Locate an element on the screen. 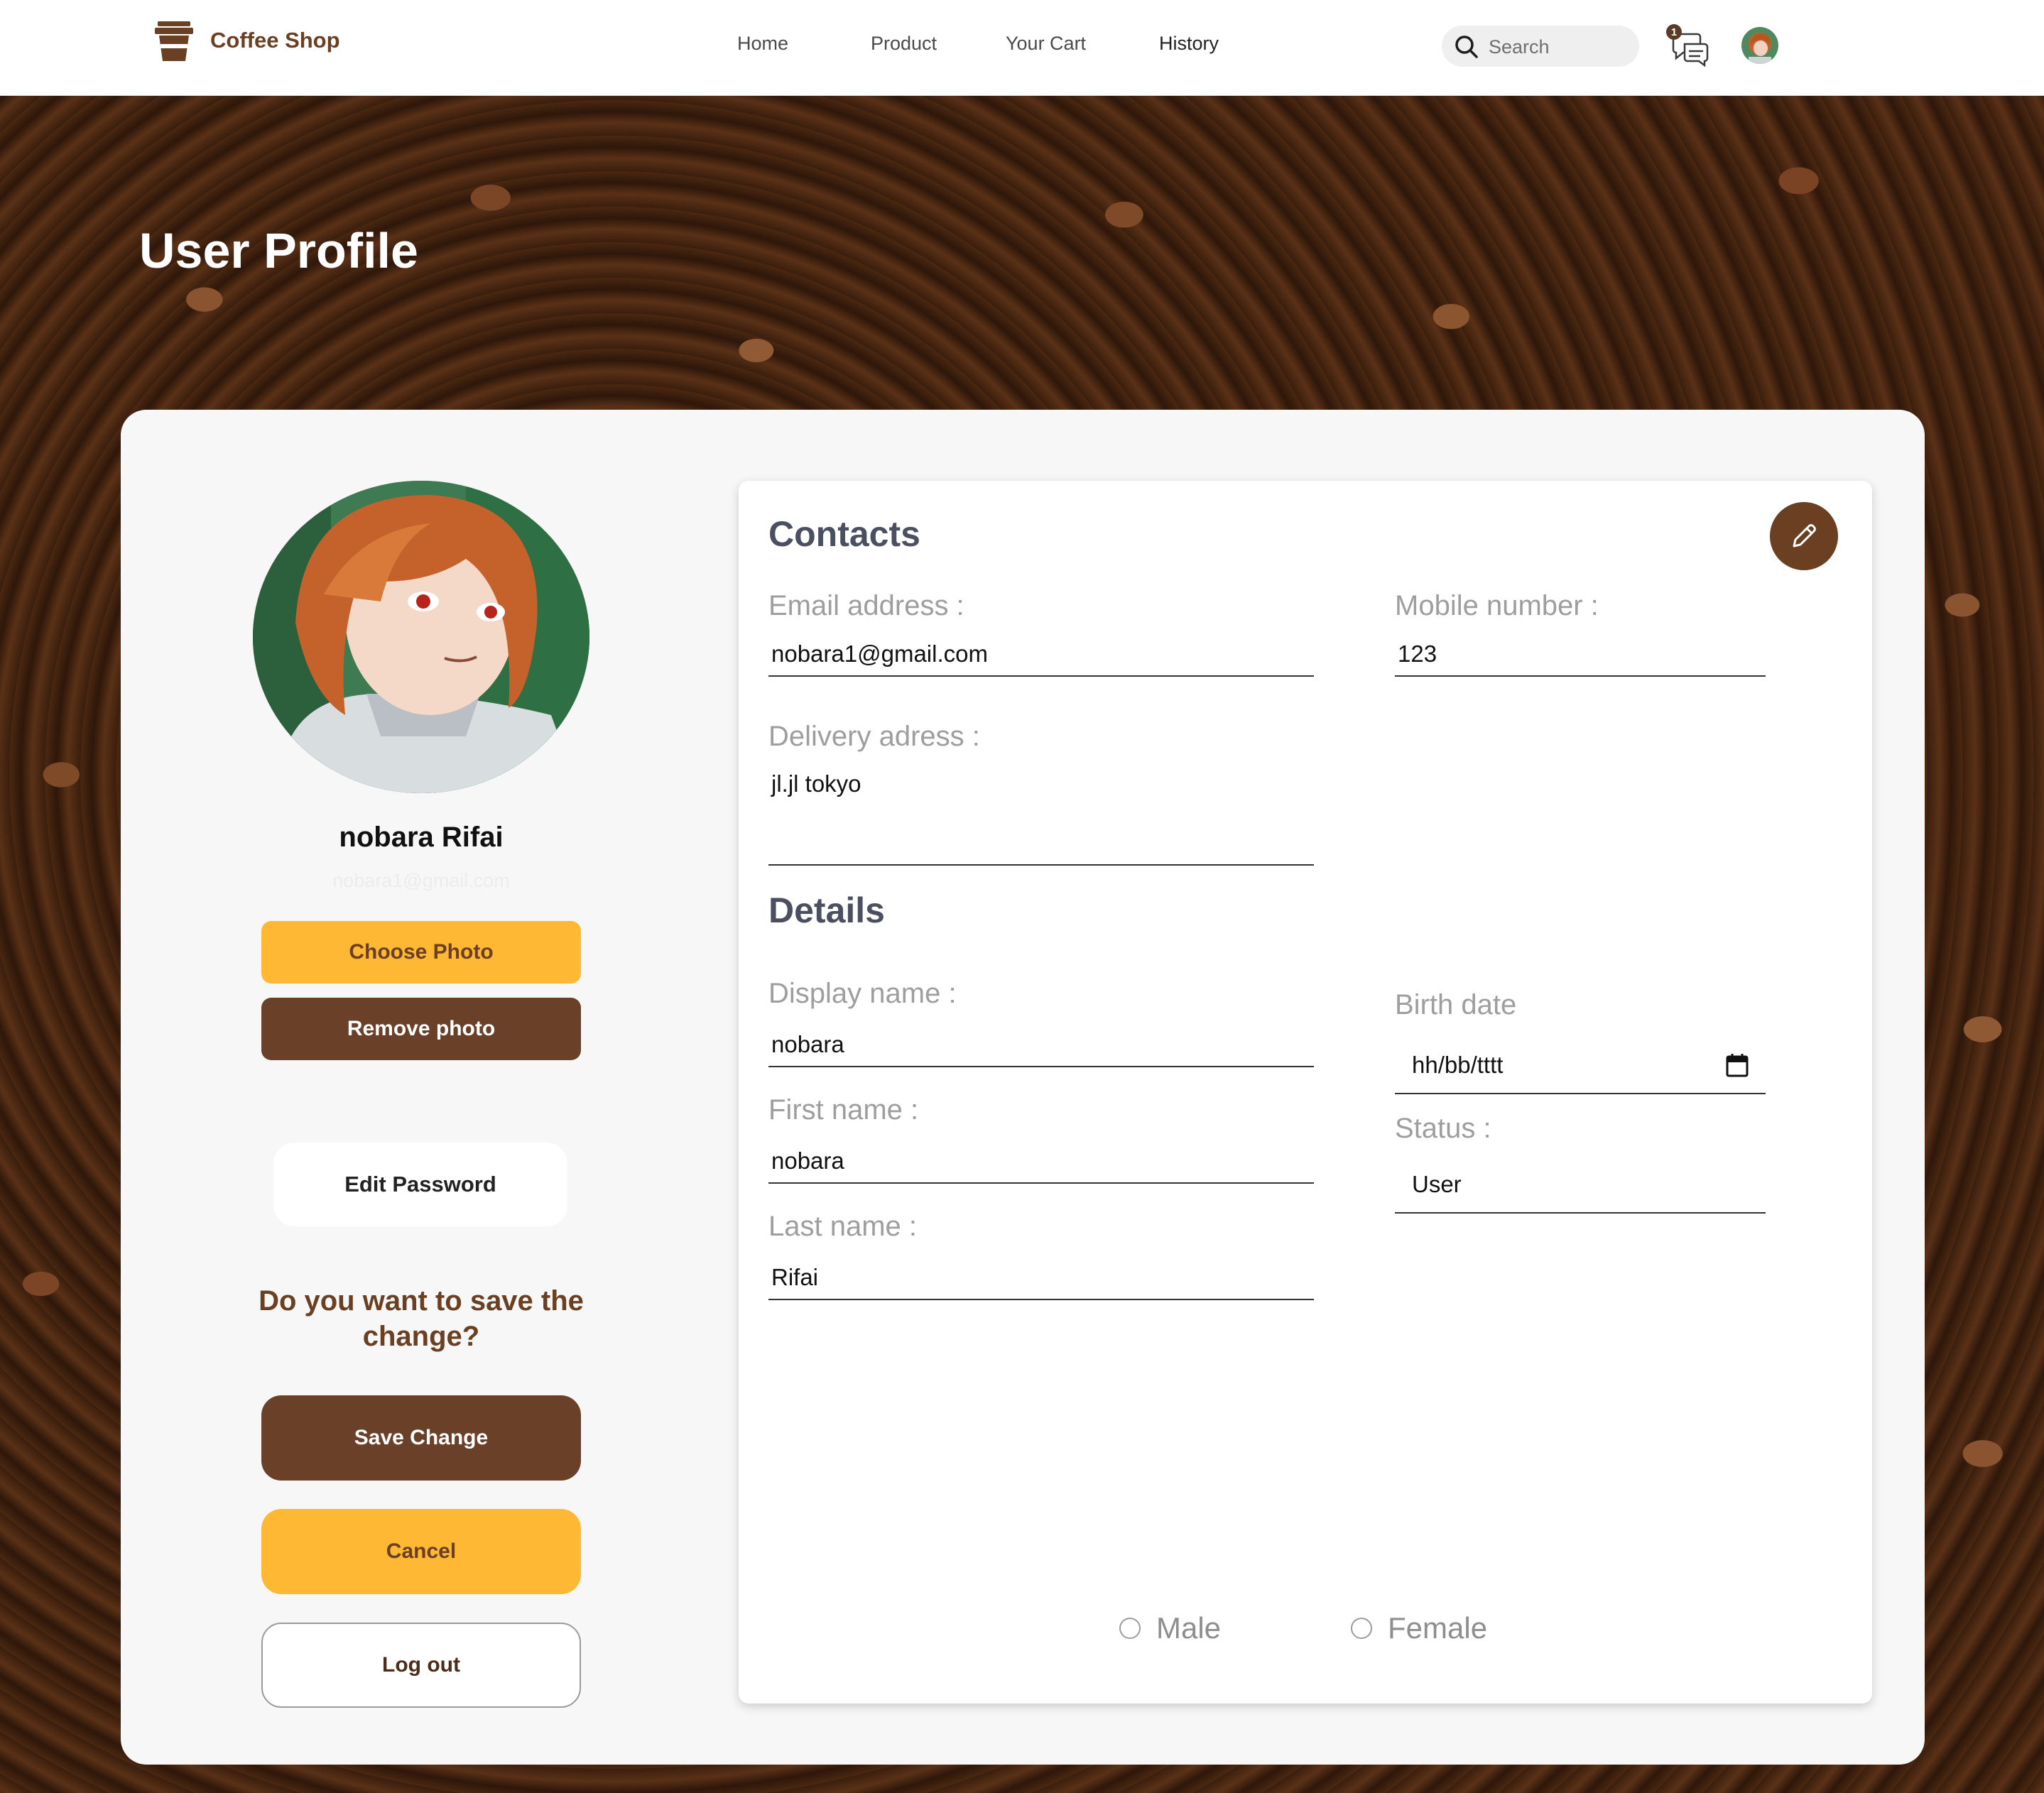  female-label: Female is located at coordinates (1438, 1628).